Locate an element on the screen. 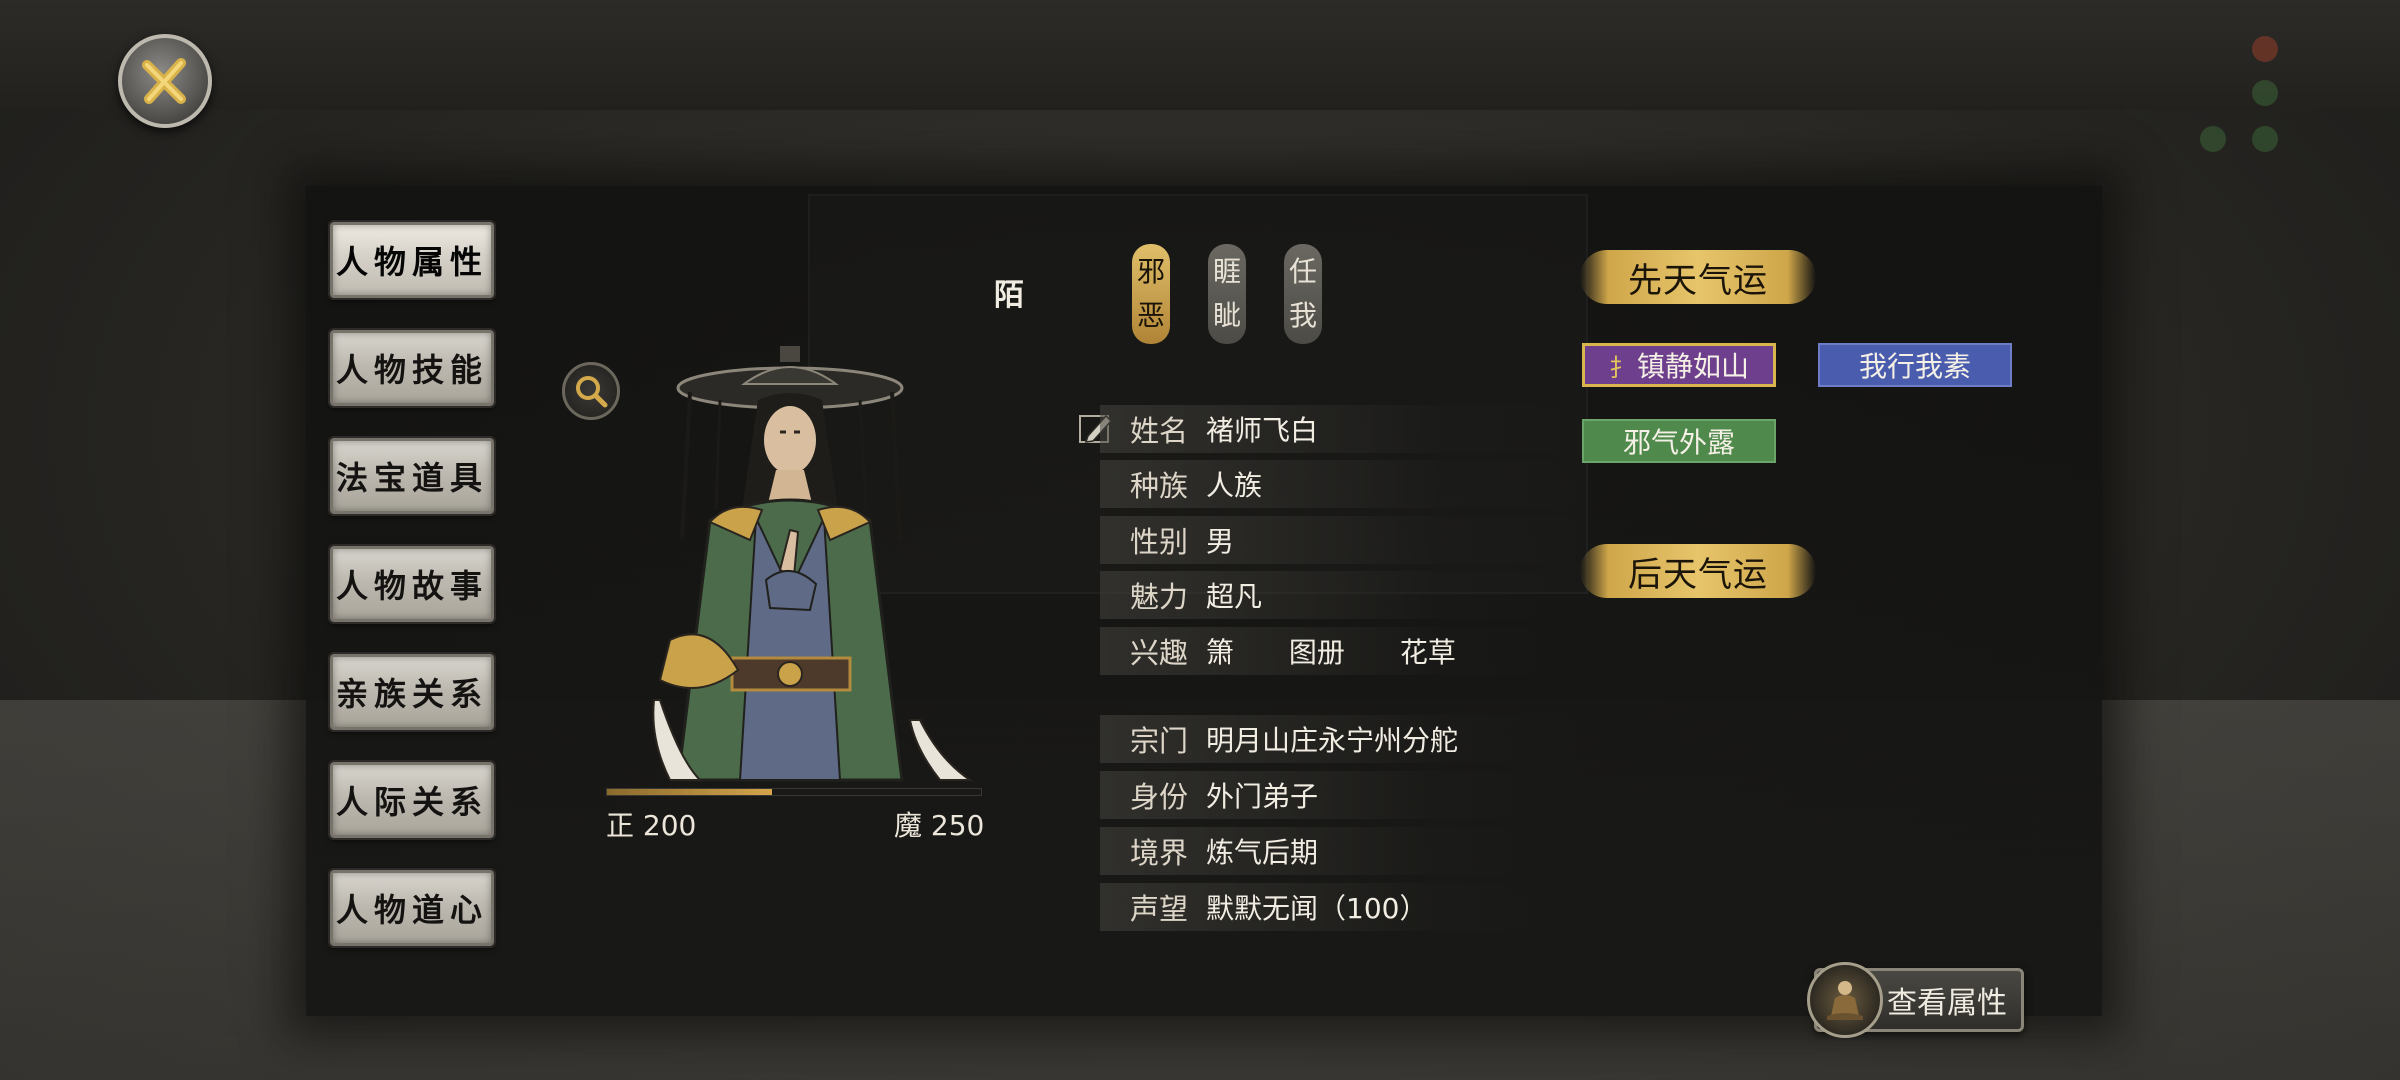 This screenshot has height=1080, width=2400. attr-key: 兴趣 is located at coordinates (1159, 653).